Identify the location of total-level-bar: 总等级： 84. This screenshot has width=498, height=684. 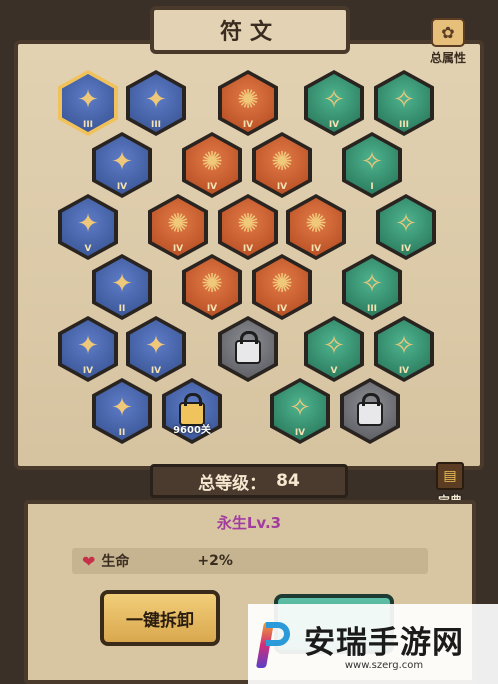
(249, 481).